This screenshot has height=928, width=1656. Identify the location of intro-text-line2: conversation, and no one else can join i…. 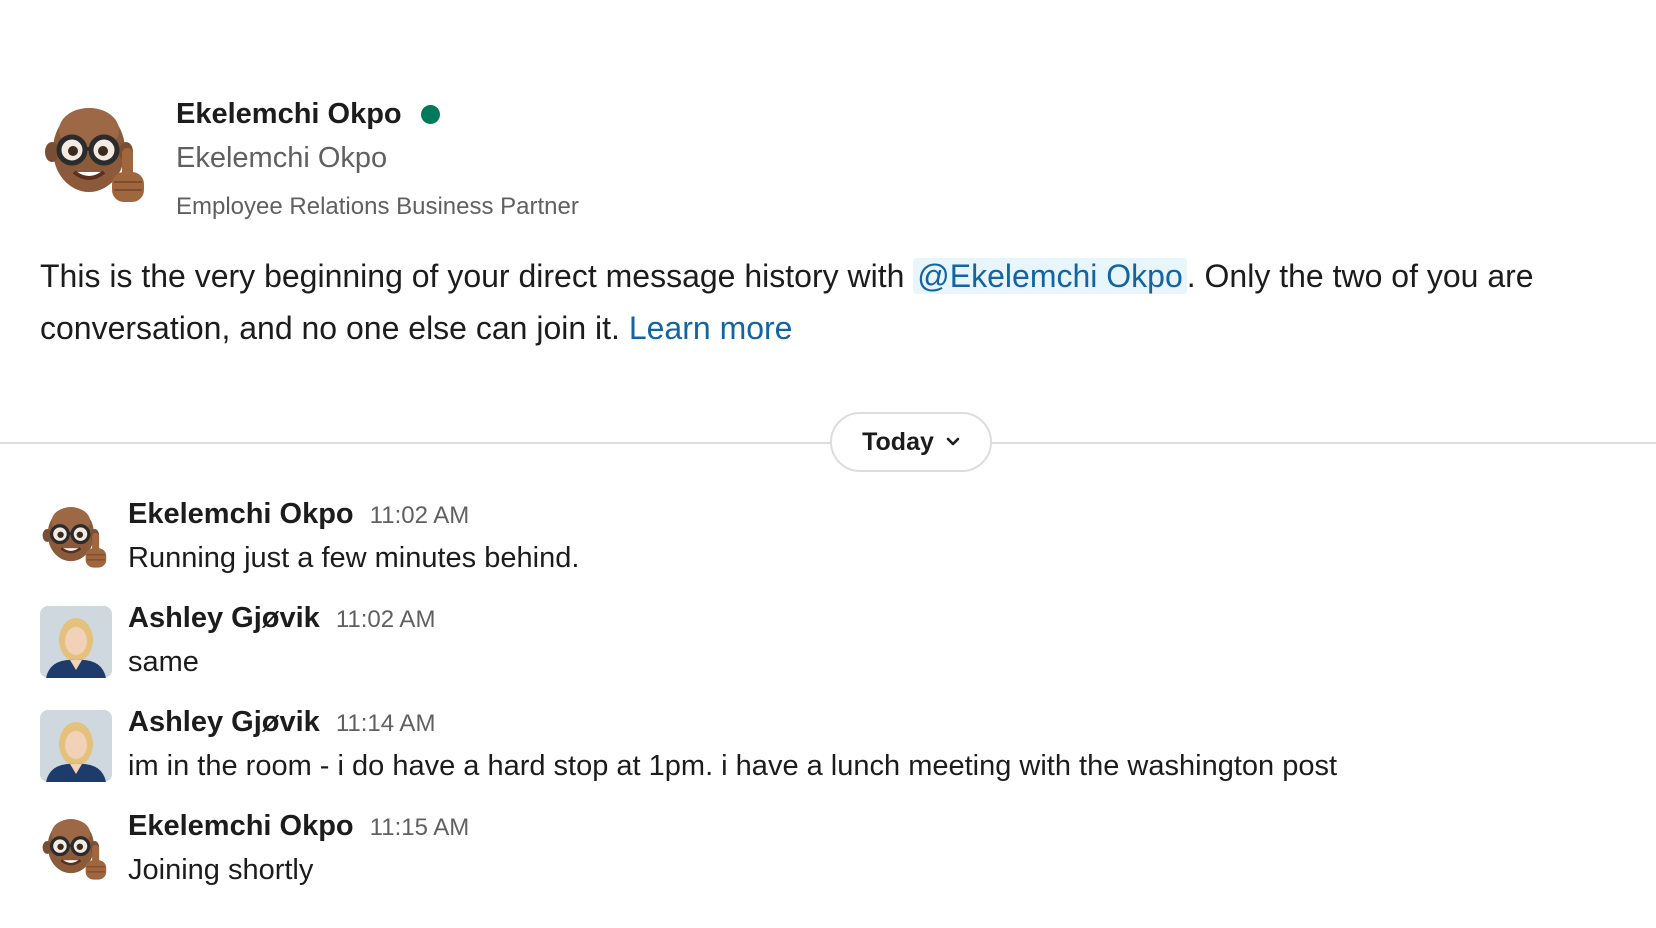
(334, 328).